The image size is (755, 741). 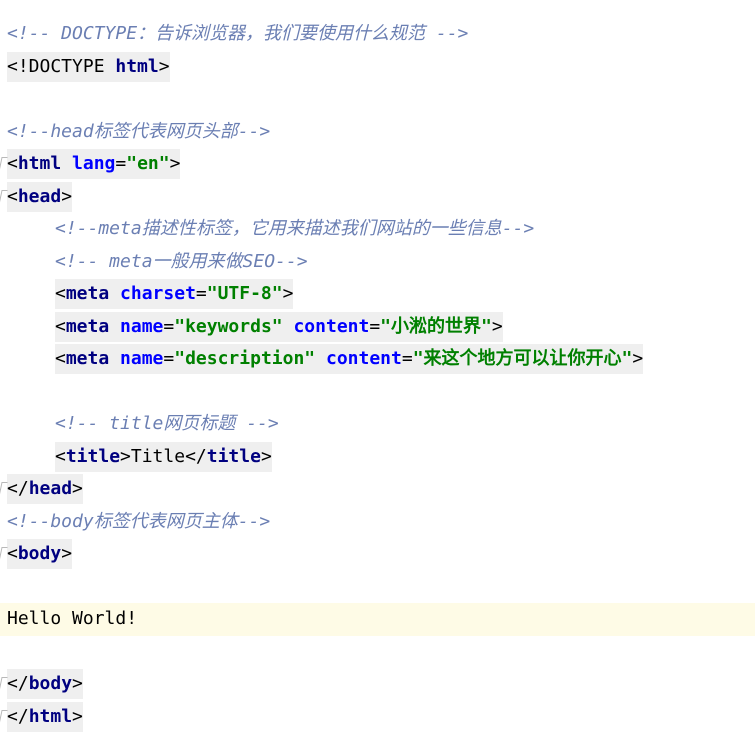 I want to click on code-line: <body>, so click(x=377, y=554).